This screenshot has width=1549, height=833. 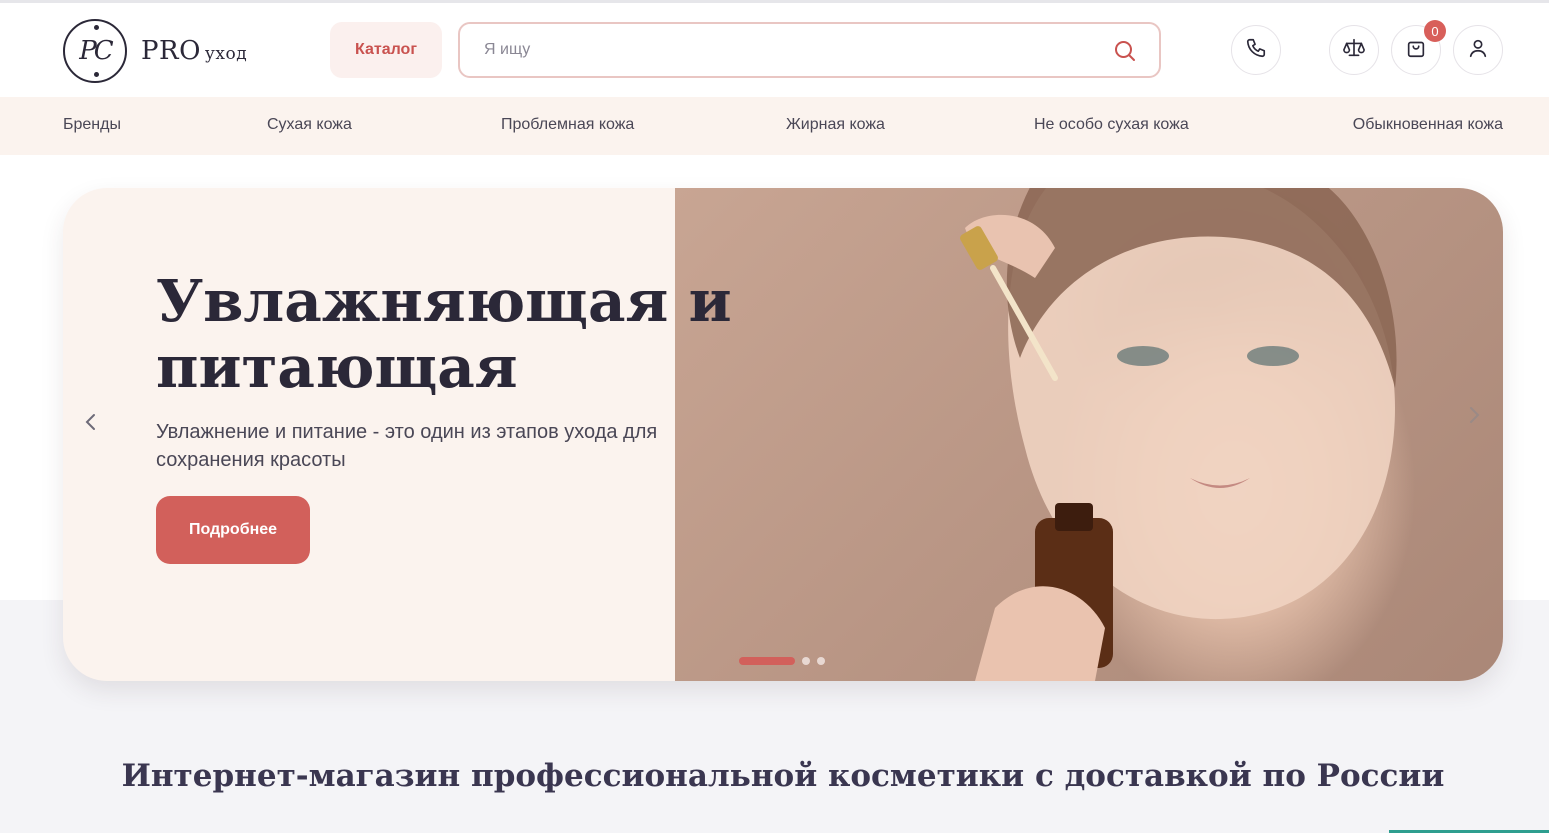 What do you see at coordinates (1111, 125) in the screenshot?
I see `category-link-not-dry-skin: Не особо сухая кожа` at bounding box center [1111, 125].